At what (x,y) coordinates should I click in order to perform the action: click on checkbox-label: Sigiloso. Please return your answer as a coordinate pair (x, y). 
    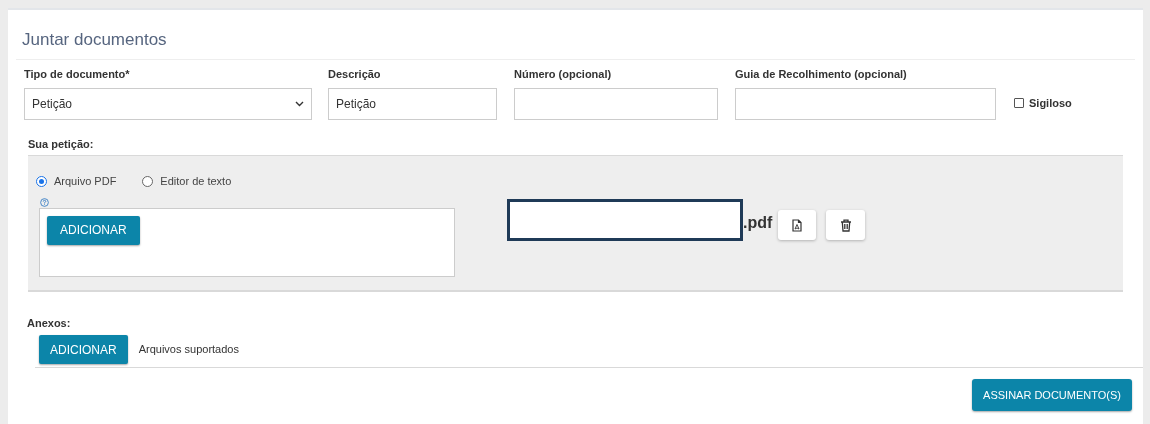
    Looking at the image, I should click on (1050, 103).